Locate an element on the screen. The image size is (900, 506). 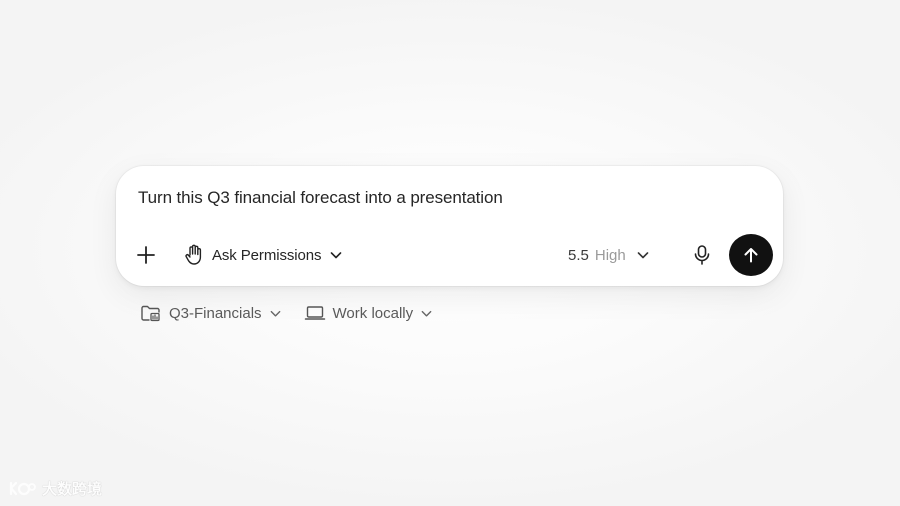
hand-icon is located at coordinates (194, 255).